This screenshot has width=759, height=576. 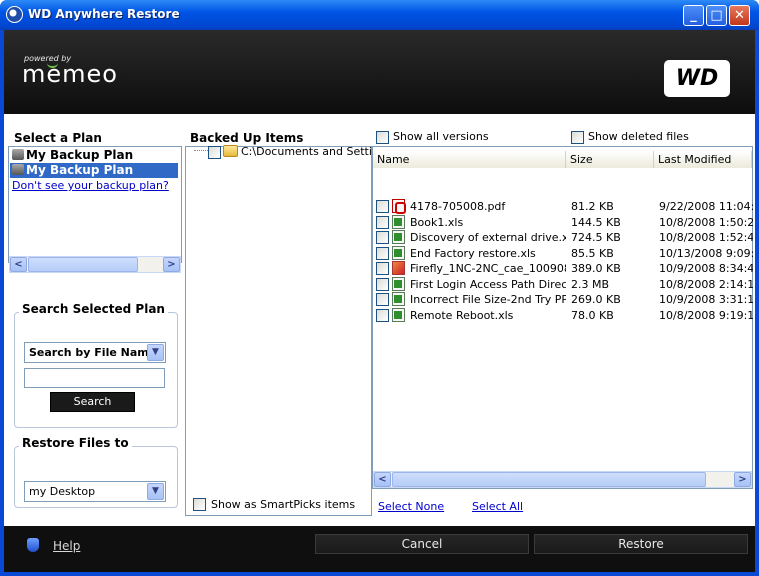 I want to click on file-name: 4178-705008.pdf, so click(x=458, y=206).